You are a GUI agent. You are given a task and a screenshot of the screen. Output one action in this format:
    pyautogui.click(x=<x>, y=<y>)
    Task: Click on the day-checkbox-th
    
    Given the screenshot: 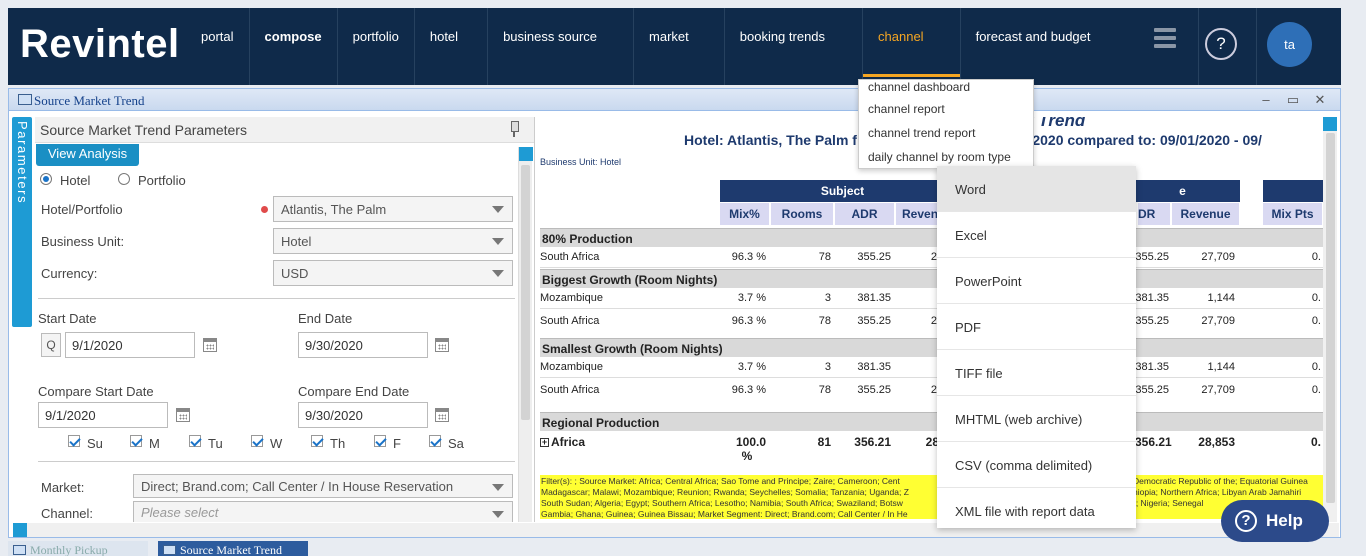 What is the action you would take?
    pyautogui.click(x=317, y=441)
    